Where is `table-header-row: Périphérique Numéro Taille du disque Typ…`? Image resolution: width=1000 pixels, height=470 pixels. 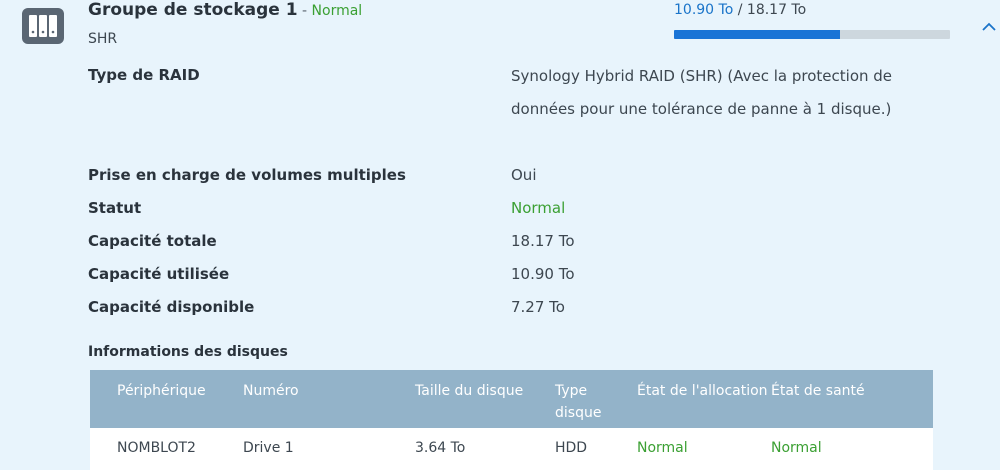 table-header-row: Périphérique Numéro Taille du disque Typ… is located at coordinates (511, 399).